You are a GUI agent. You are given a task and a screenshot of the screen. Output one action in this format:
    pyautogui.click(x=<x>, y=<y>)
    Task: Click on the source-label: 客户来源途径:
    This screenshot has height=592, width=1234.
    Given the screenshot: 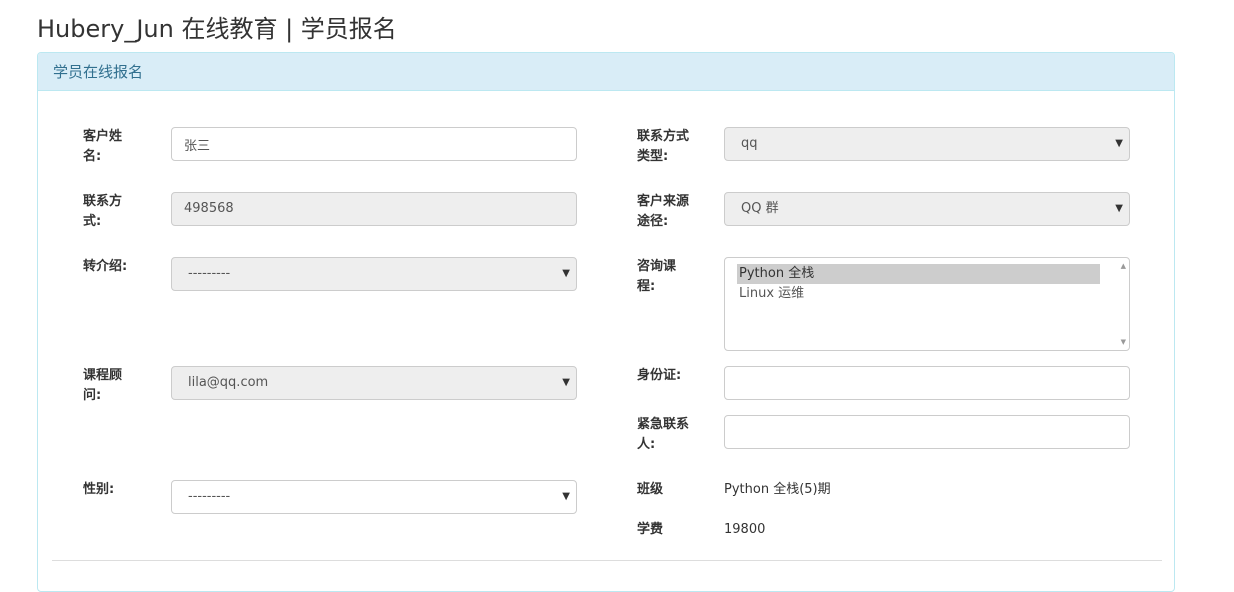 What is the action you would take?
    pyautogui.click(x=663, y=211)
    